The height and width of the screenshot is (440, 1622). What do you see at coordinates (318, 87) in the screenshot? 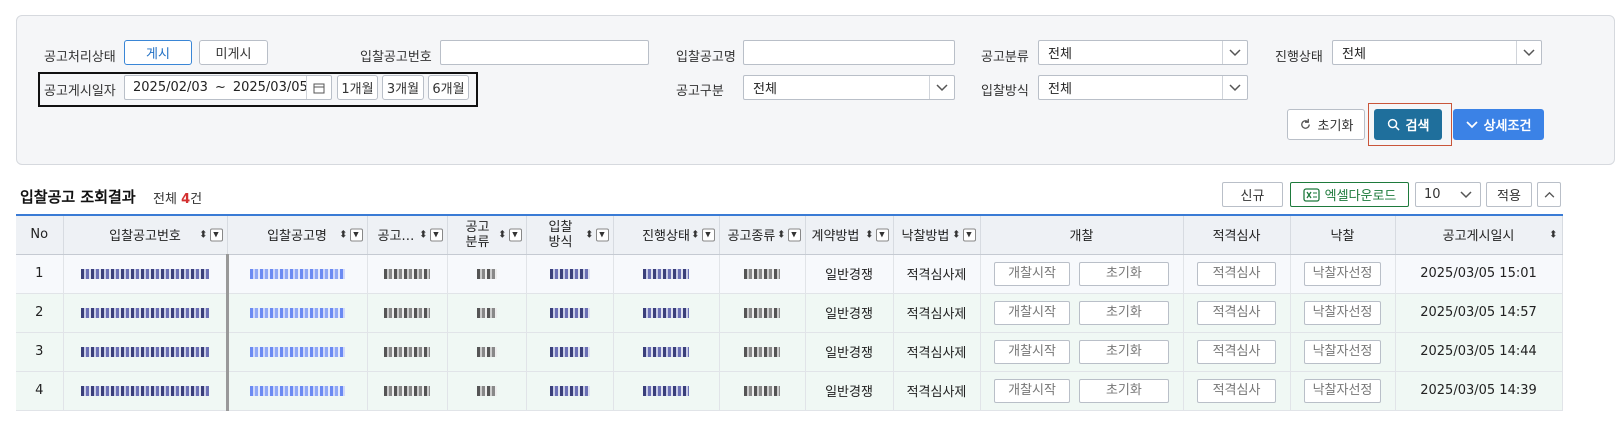
I see `calendar-icon` at bounding box center [318, 87].